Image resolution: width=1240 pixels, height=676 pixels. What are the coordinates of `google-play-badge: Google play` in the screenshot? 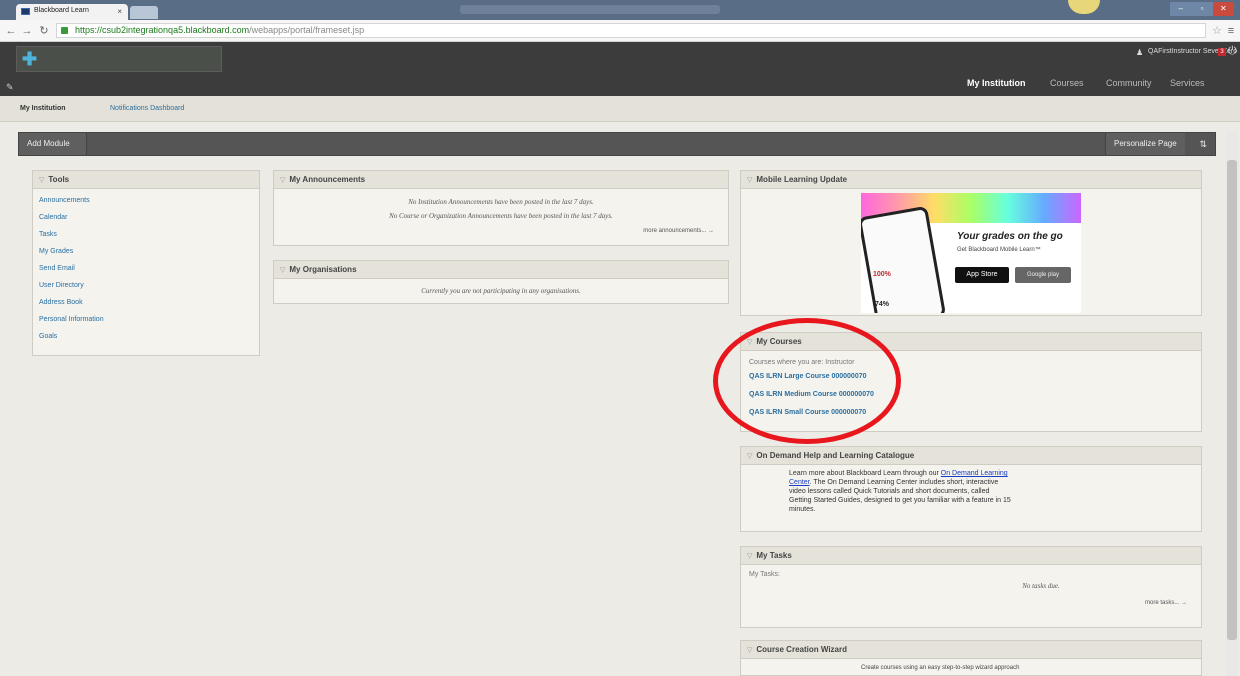 It's located at (1043, 275).